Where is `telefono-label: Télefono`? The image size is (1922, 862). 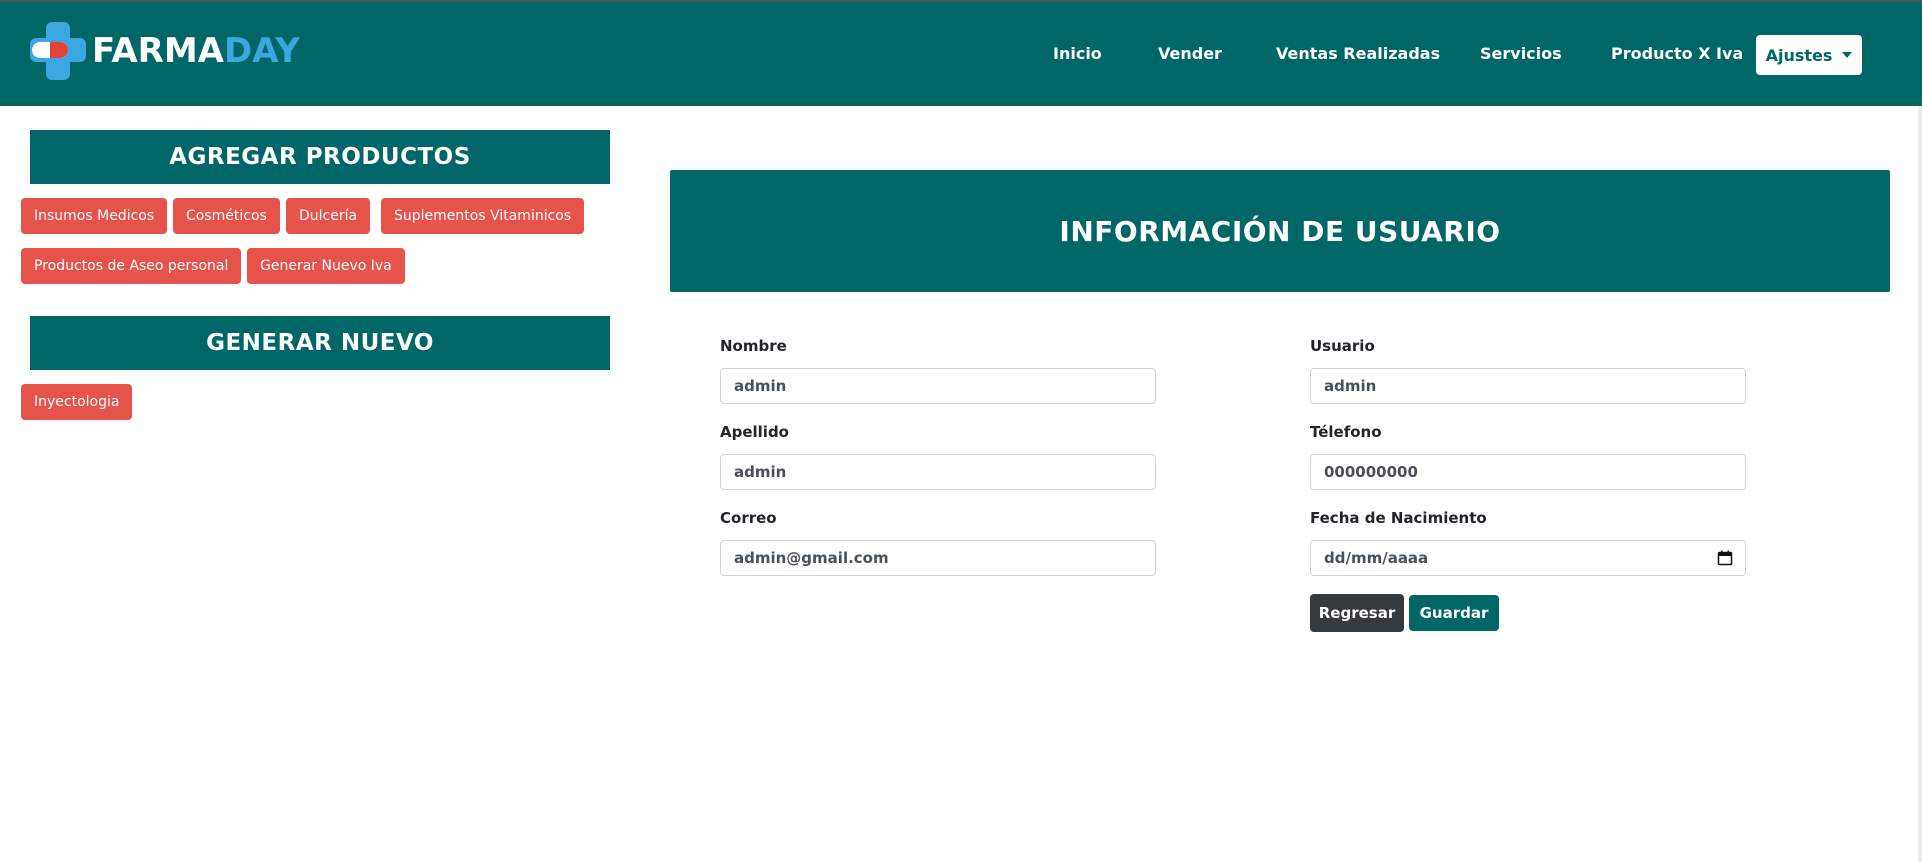
telefono-label: Télefono is located at coordinates (1346, 432).